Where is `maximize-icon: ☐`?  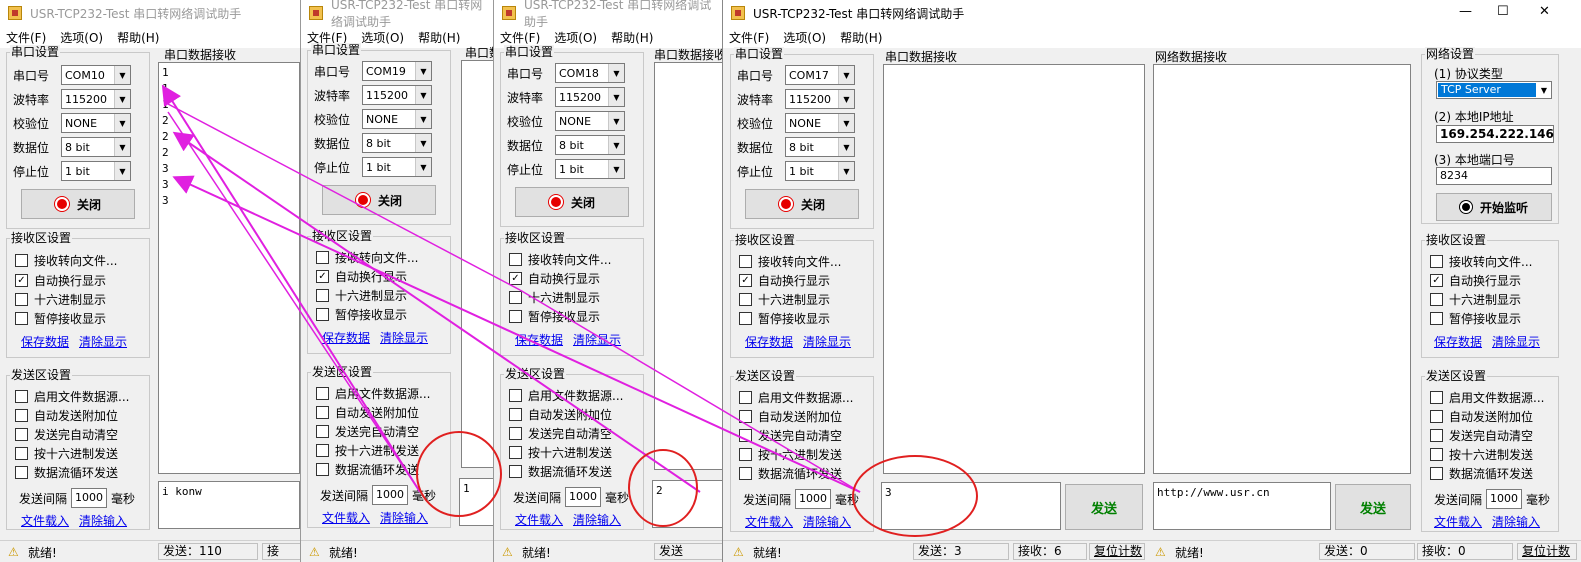
maximize-icon: ☐ is located at coordinates (1503, 11).